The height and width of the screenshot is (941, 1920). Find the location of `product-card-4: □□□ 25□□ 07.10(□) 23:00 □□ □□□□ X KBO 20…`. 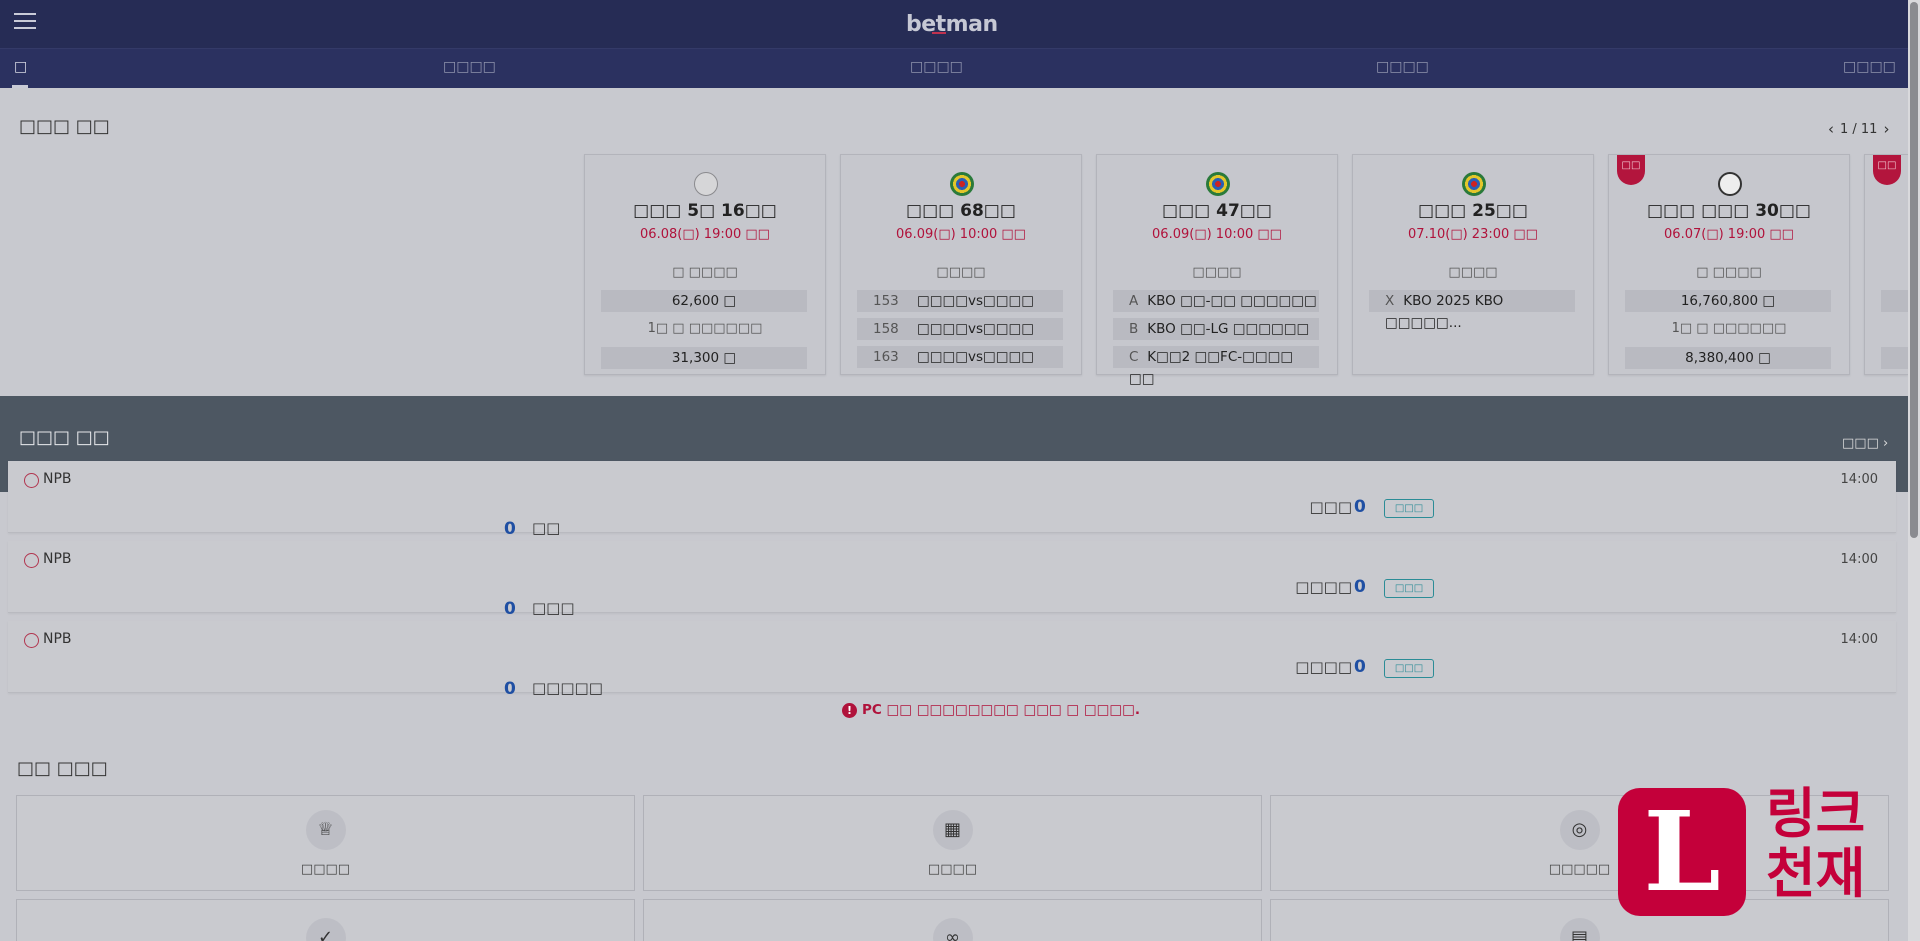

product-card-4: □□□ 25□□ 07.10(□) 23:00 □□ □□□□ X KBO 20… is located at coordinates (1473, 264).